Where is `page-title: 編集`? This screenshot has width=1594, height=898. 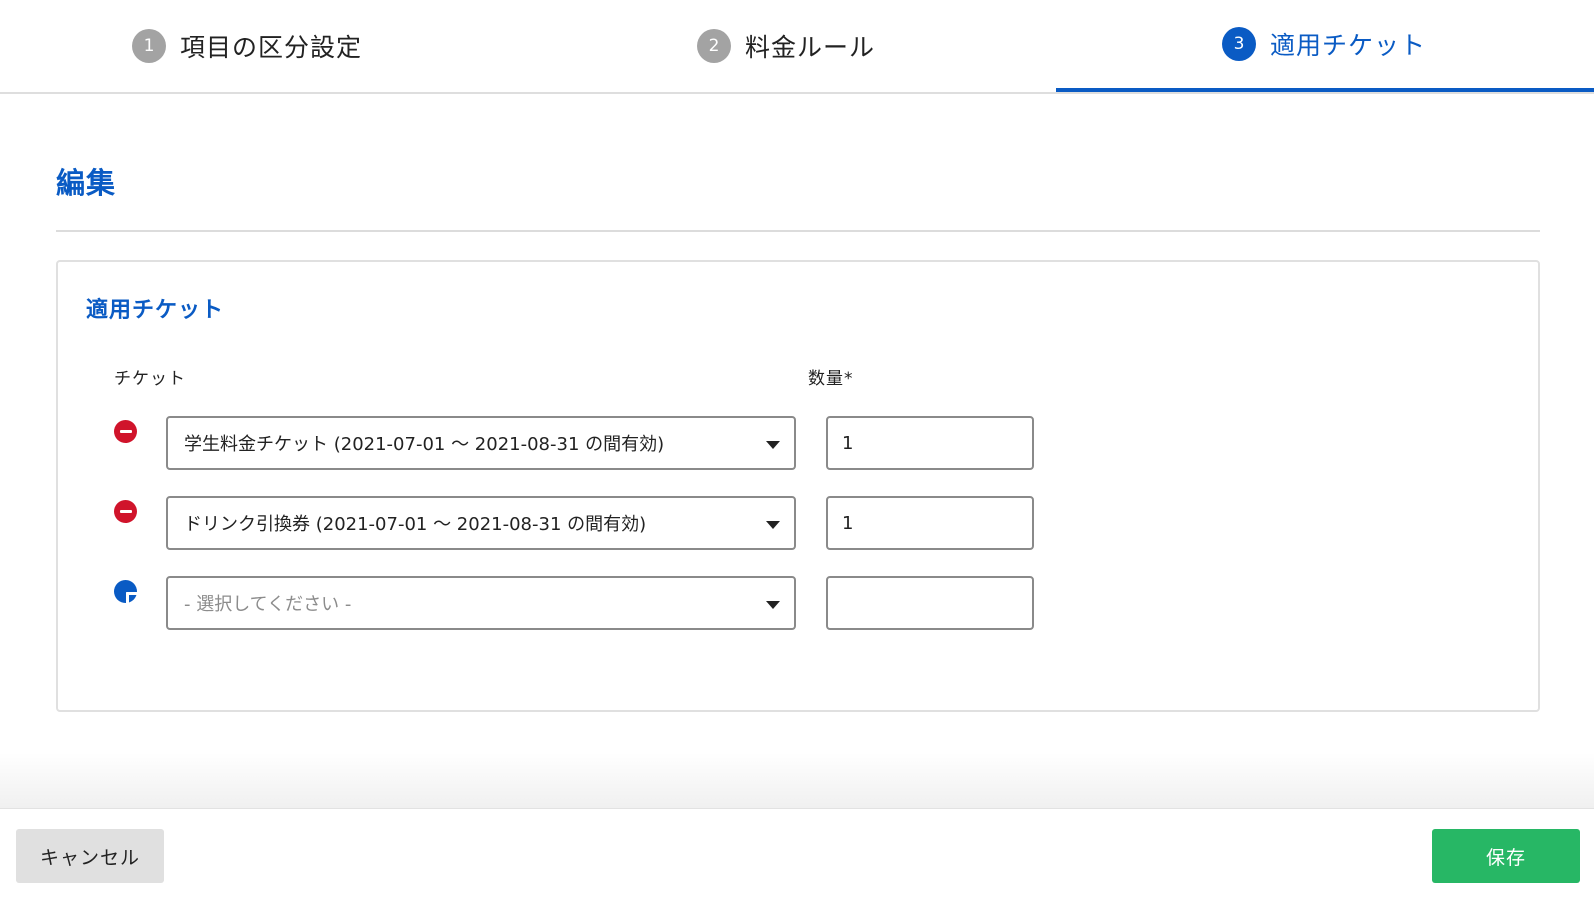
page-title: 編集 is located at coordinates (86, 183).